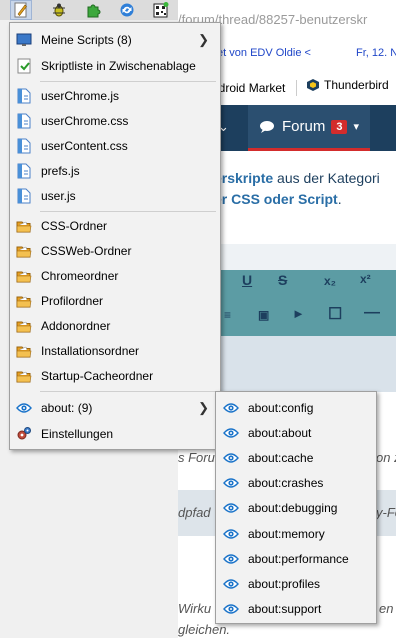 The width and height of the screenshot is (396, 638). Describe the element at coordinates (313, 85) in the screenshot. I see `thunderbird-icon` at that location.